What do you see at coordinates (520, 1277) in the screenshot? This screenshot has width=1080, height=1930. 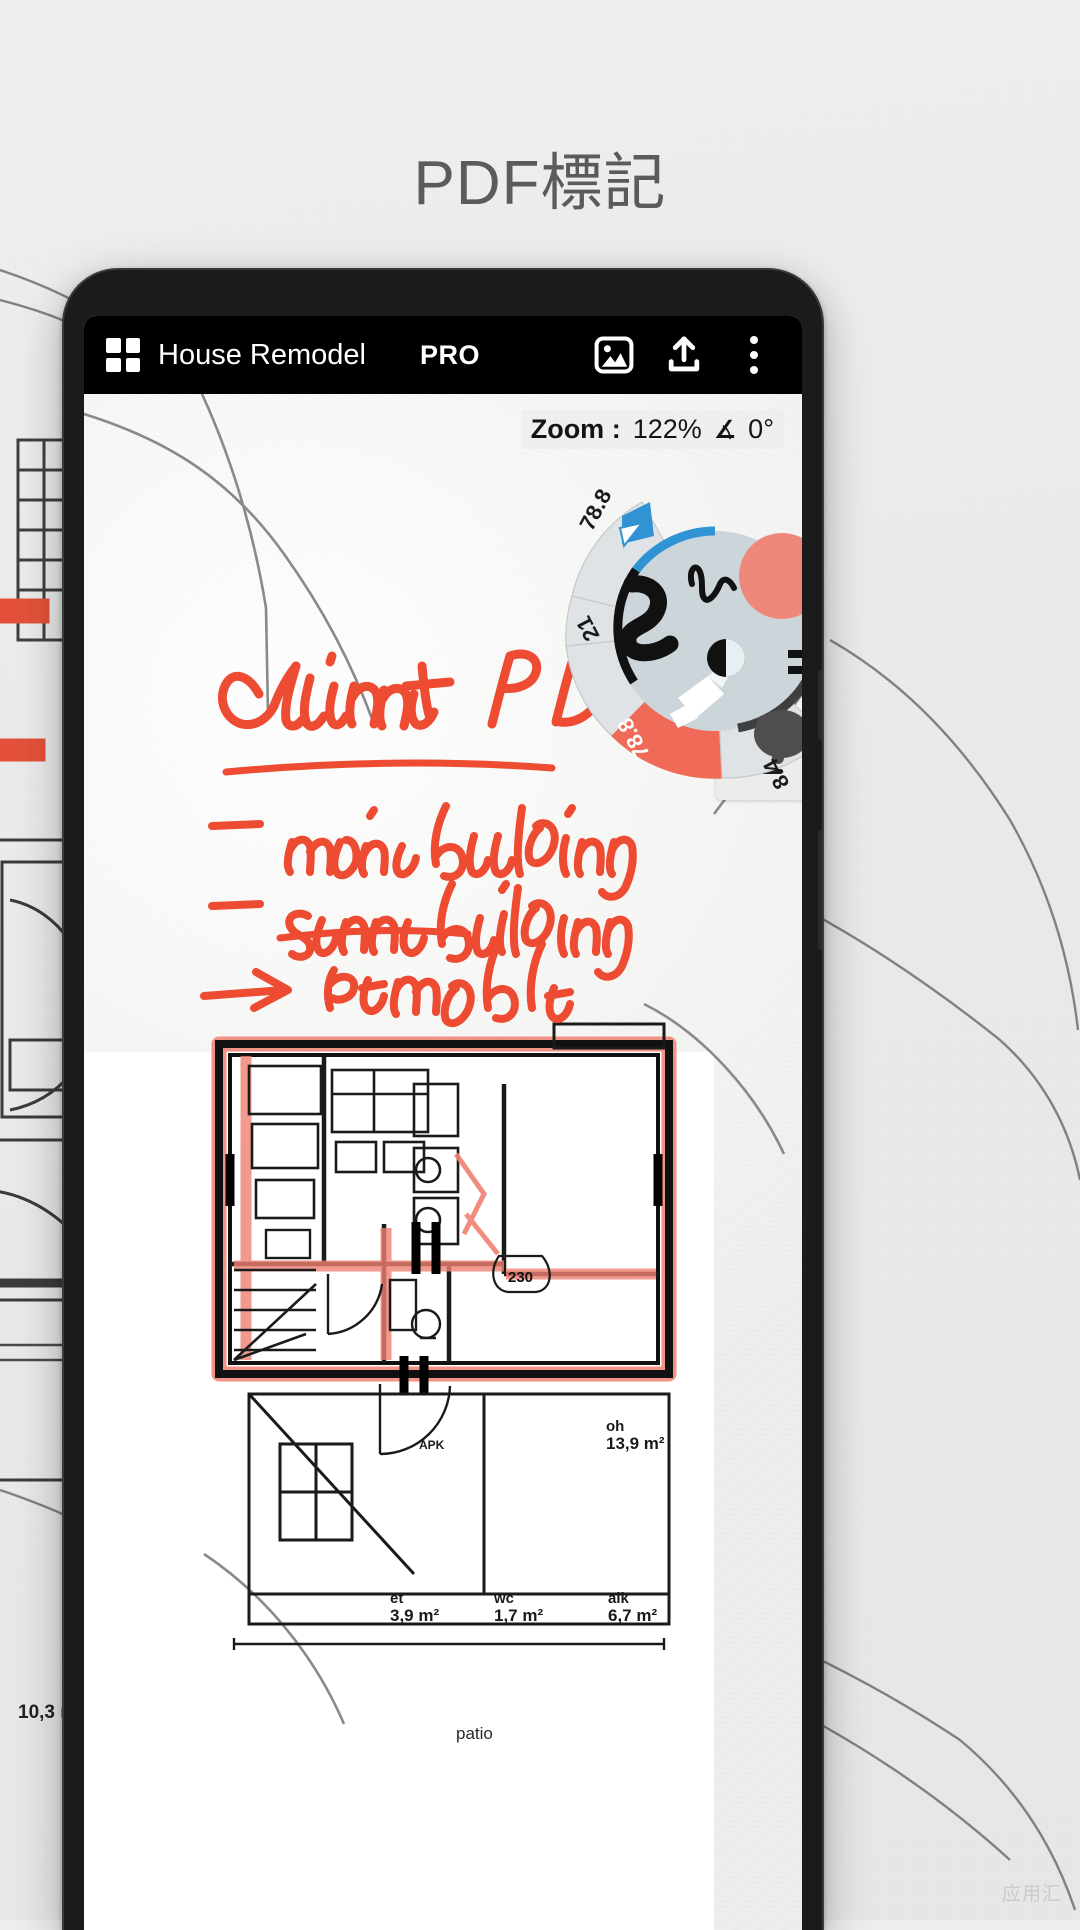 I see `door-code-label: 230` at bounding box center [520, 1277].